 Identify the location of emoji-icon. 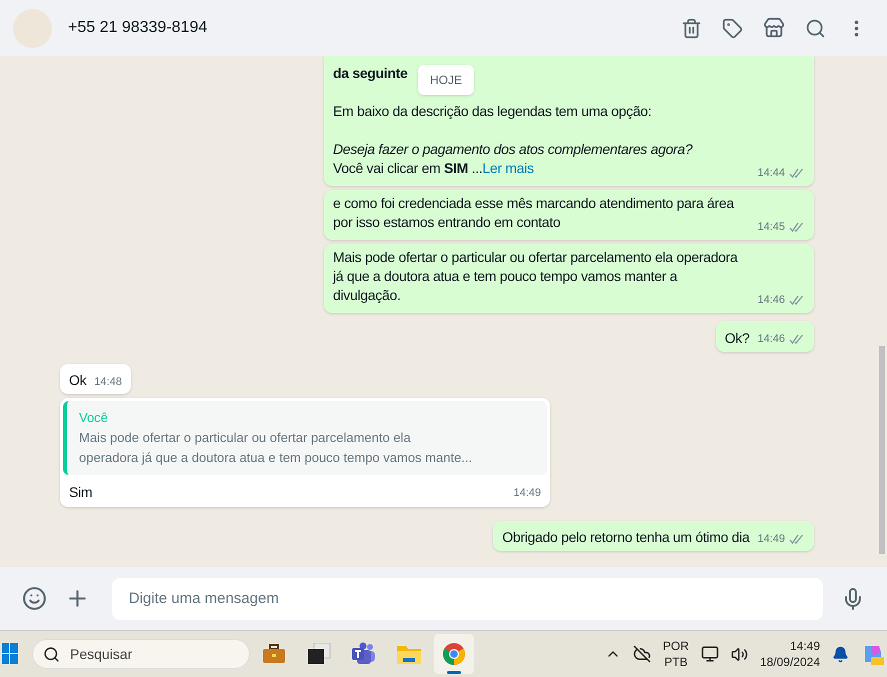
(34, 598).